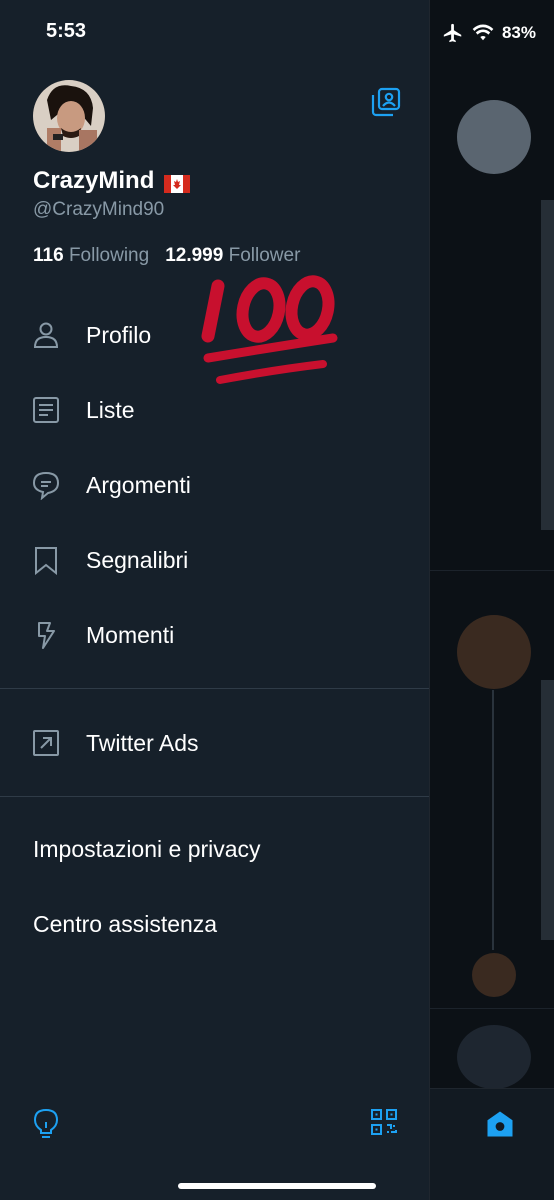 The image size is (554, 1200). What do you see at coordinates (109, 255) in the screenshot?
I see `following-label: Following` at bounding box center [109, 255].